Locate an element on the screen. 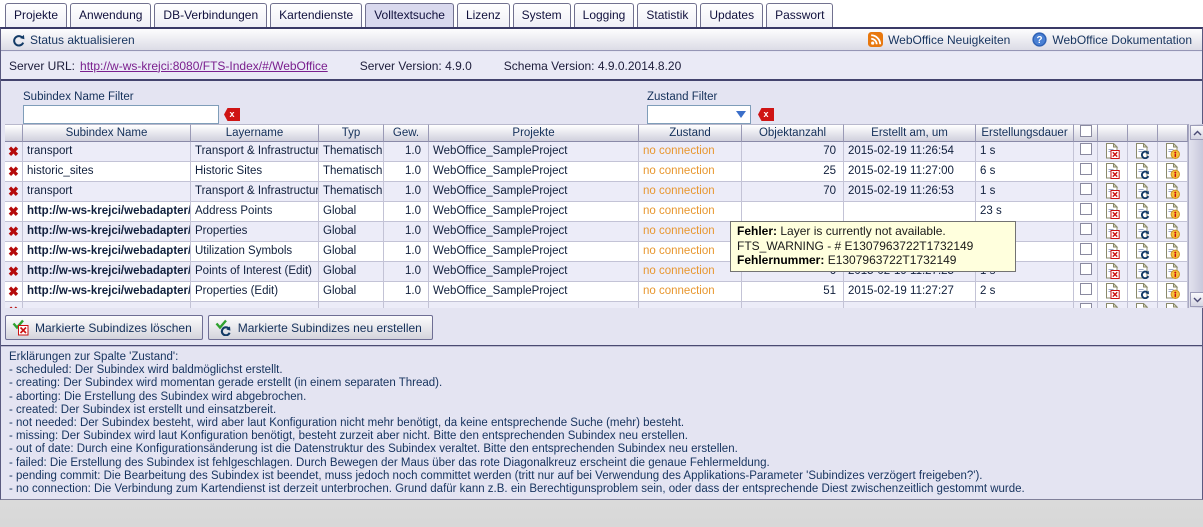 This screenshot has height=527, width=1203. docs-label: WebOffice Dokumentation is located at coordinates (1122, 39).